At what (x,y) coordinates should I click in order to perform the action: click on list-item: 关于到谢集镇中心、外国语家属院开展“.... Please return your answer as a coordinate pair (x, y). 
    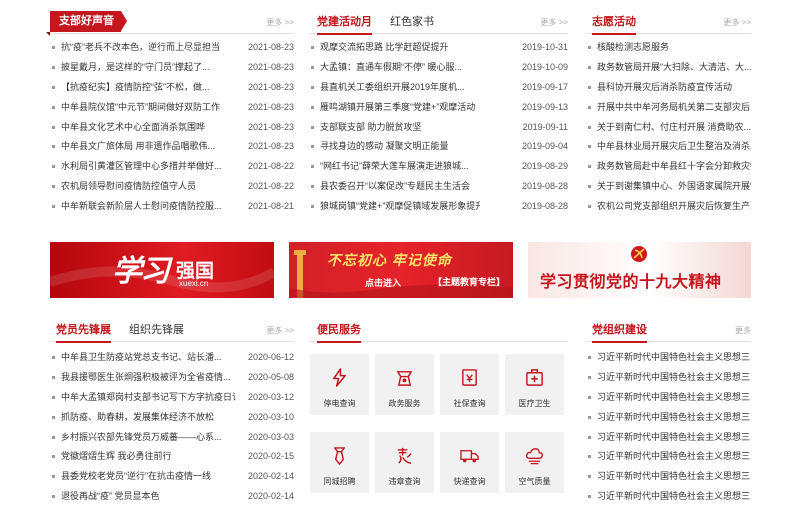
    Looking at the image, I should click on (668, 187).